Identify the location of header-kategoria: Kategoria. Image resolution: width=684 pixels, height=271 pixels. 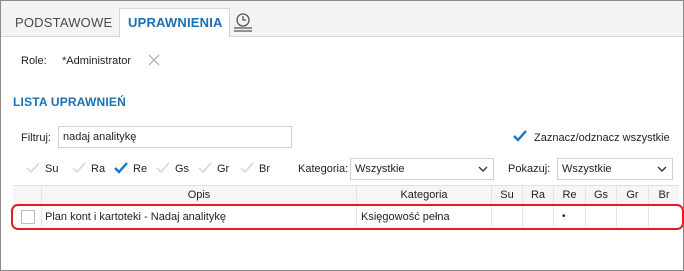
(423, 195).